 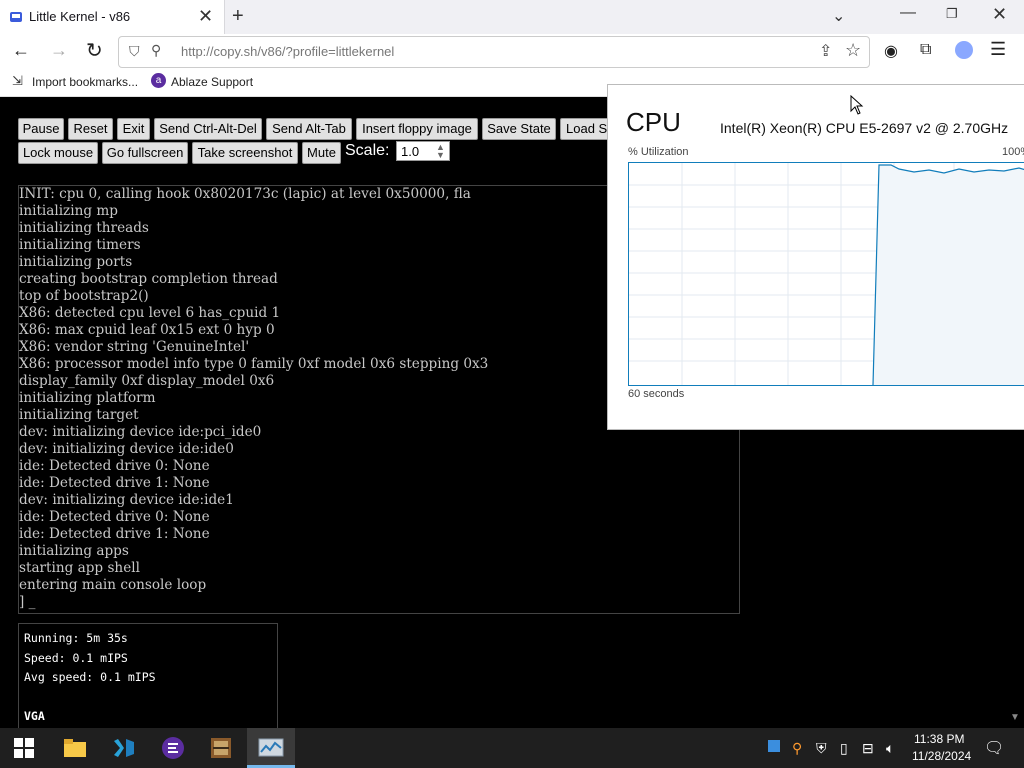 I want to click on console-line: display_family 0xf display_model 0x6, so click(x=147, y=381).